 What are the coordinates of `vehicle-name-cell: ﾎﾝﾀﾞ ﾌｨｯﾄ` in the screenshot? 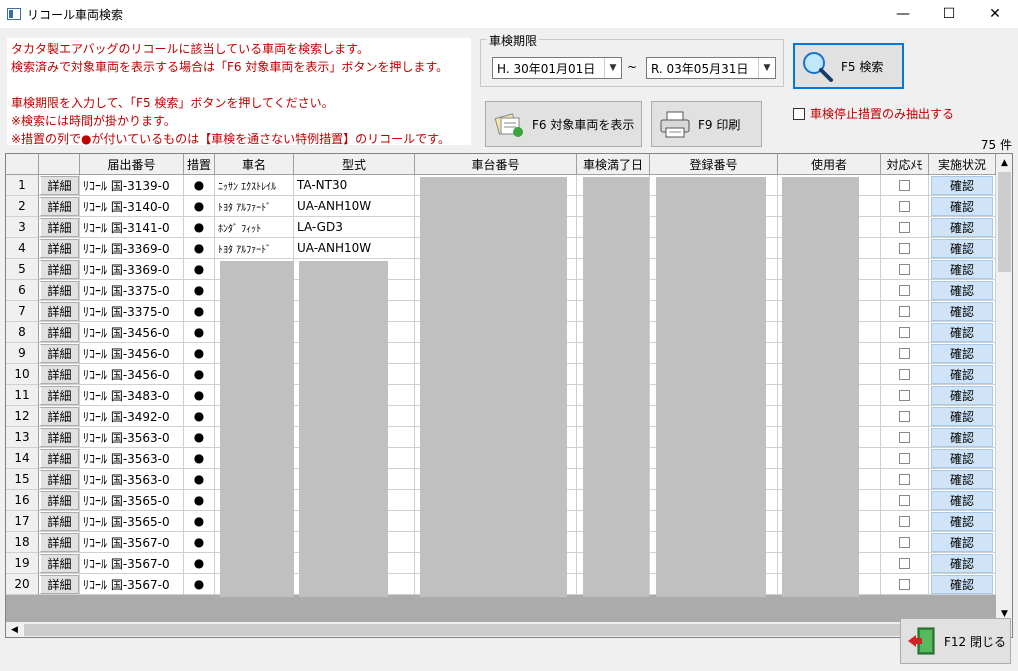 It's located at (254, 227).